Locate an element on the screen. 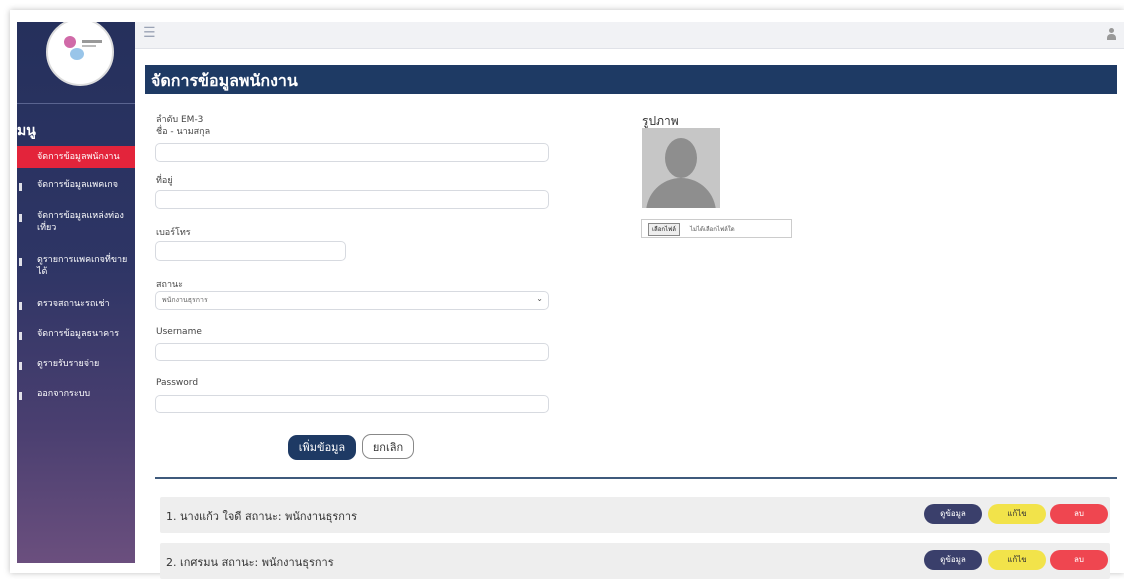  phone-label: เบอร์โทร is located at coordinates (173, 233).